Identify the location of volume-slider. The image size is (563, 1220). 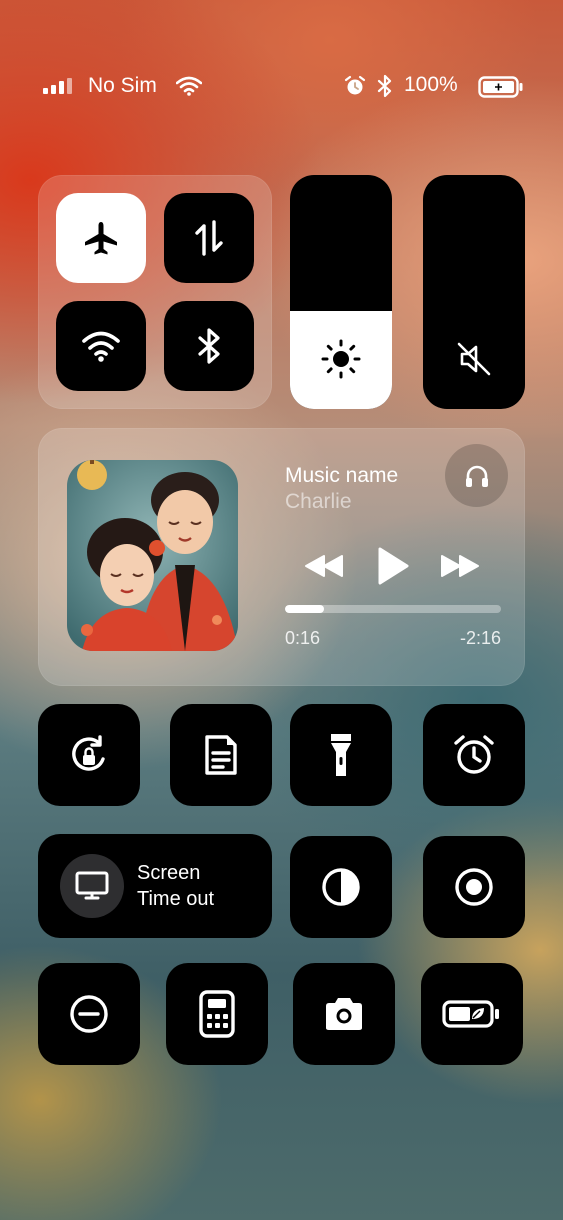
(474, 292).